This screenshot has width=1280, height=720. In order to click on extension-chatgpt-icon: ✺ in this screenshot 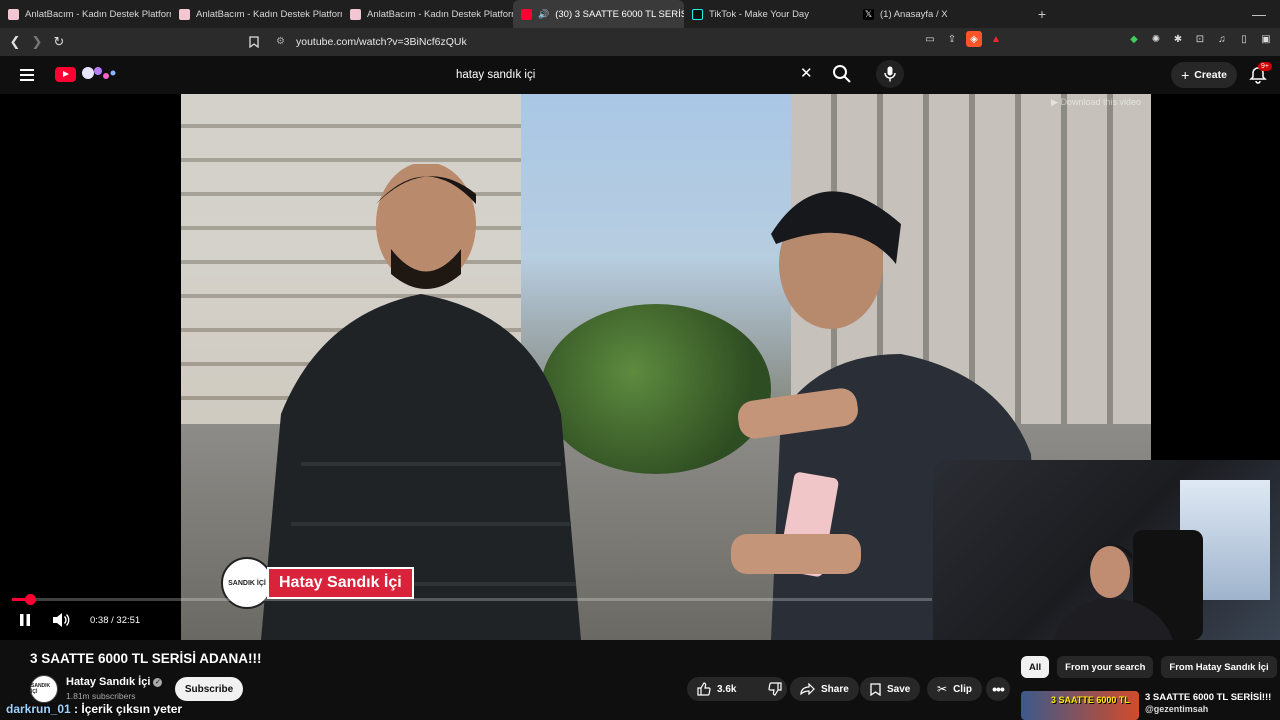, I will do `click(1156, 39)`.